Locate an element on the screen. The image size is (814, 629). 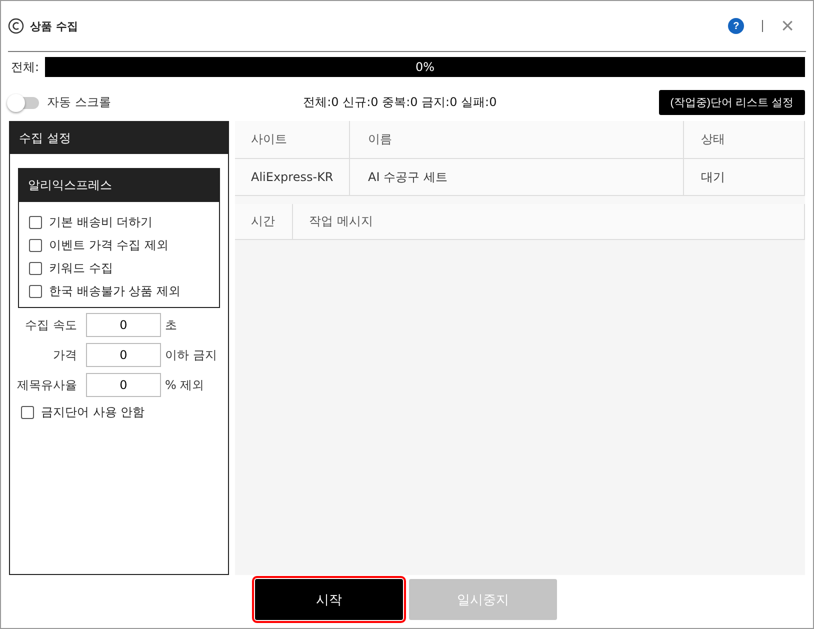
checkbox-label: 기본 배송비 더하기 is located at coordinates (101, 222).